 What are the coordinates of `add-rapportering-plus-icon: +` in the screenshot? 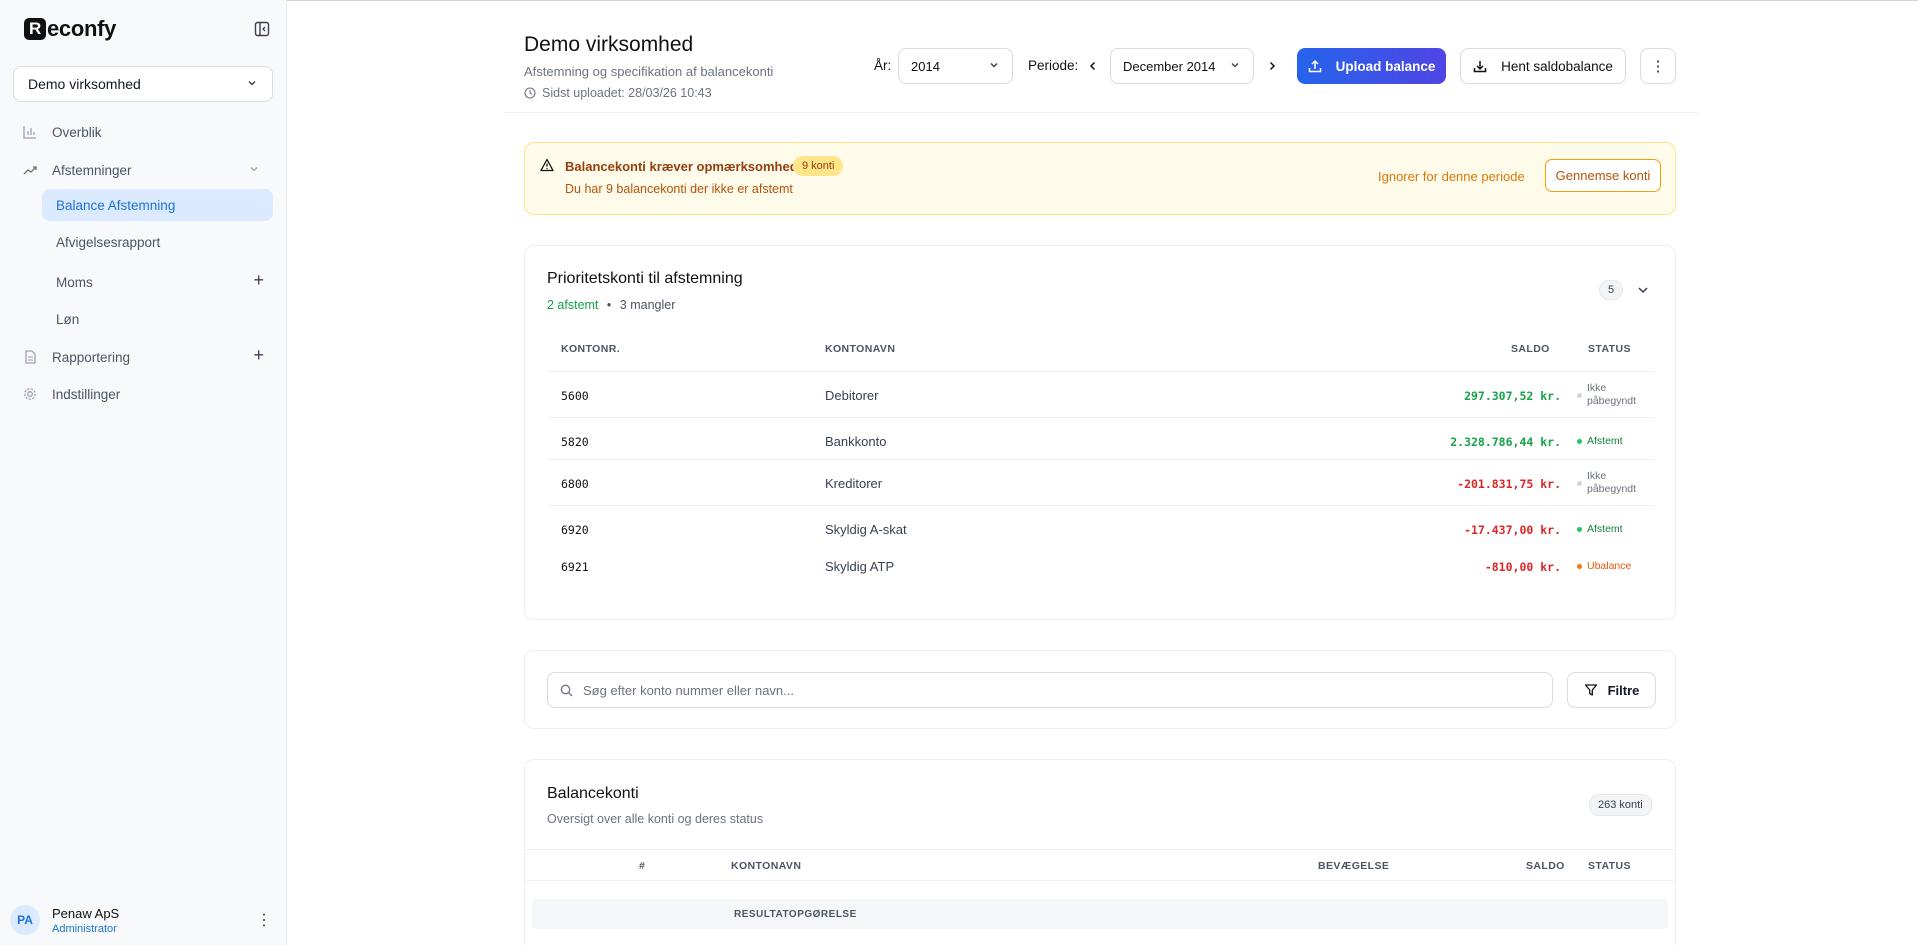 It's located at (258, 355).